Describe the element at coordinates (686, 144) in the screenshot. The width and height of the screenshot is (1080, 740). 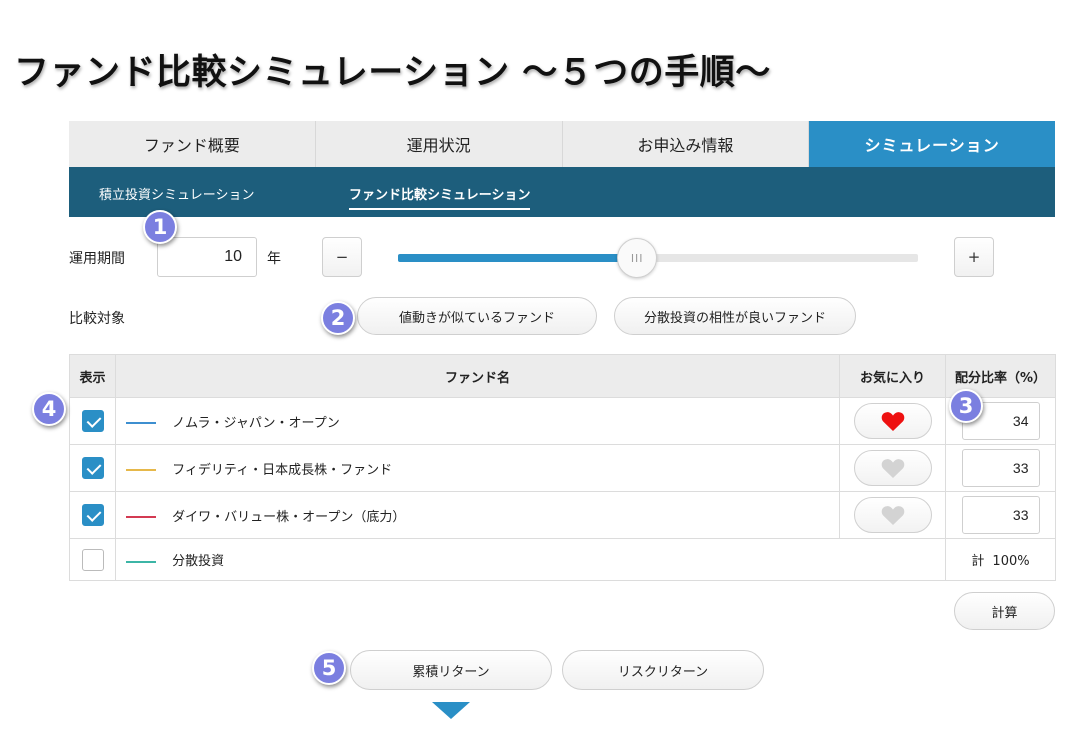
I see `tab-application-info: お申込み情報` at that location.